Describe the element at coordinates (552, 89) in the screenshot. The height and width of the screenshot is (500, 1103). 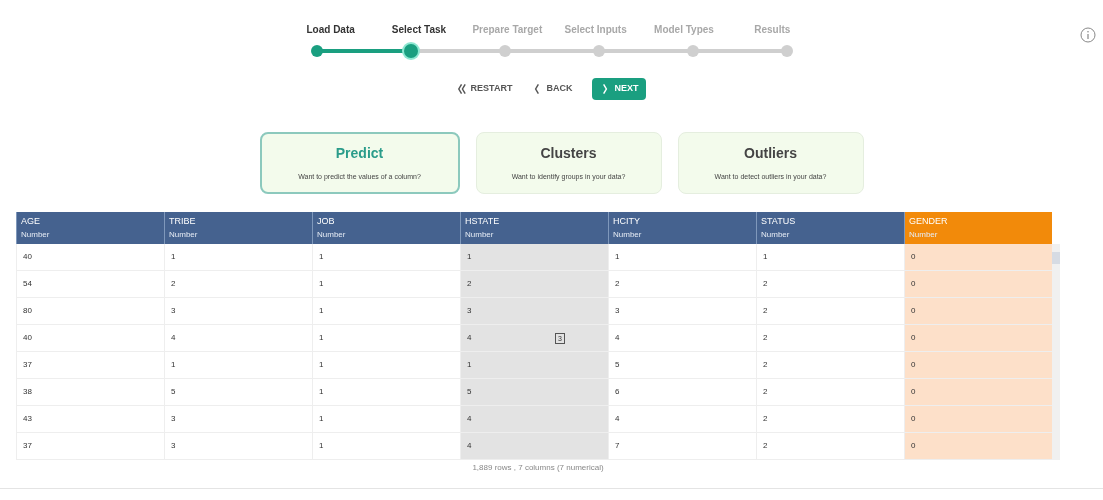
I see `back-button: BACK` at that location.